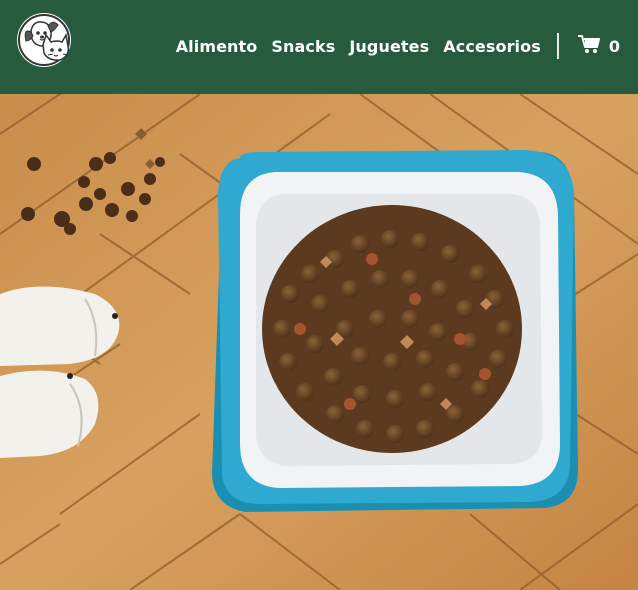 Image resolution: width=638 pixels, height=590 pixels. What do you see at coordinates (303, 46) in the screenshot?
I see `nav-link-snacks: Snacks` at bounding box center [303, 46].